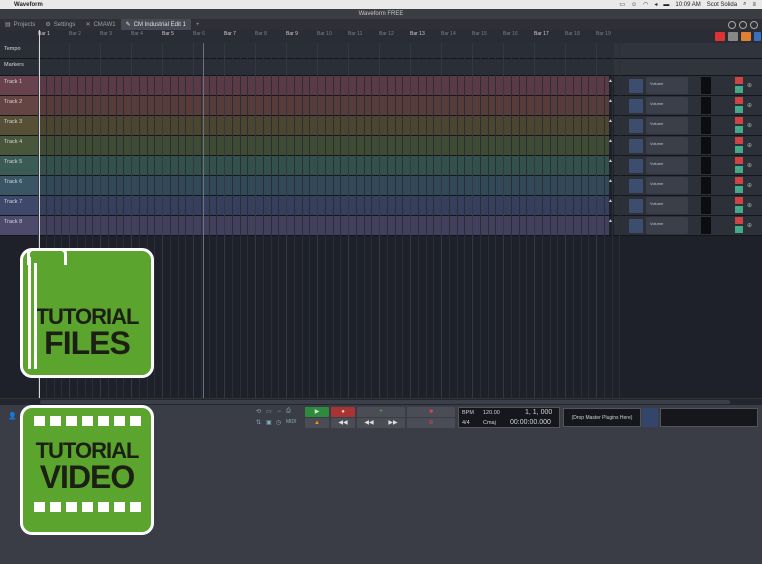 The image size is (762, 564). What do you see at coordinates (369, 423) in the screenshot?
I see `rewind-button: ◀◀` at bounding box center [369, 423].